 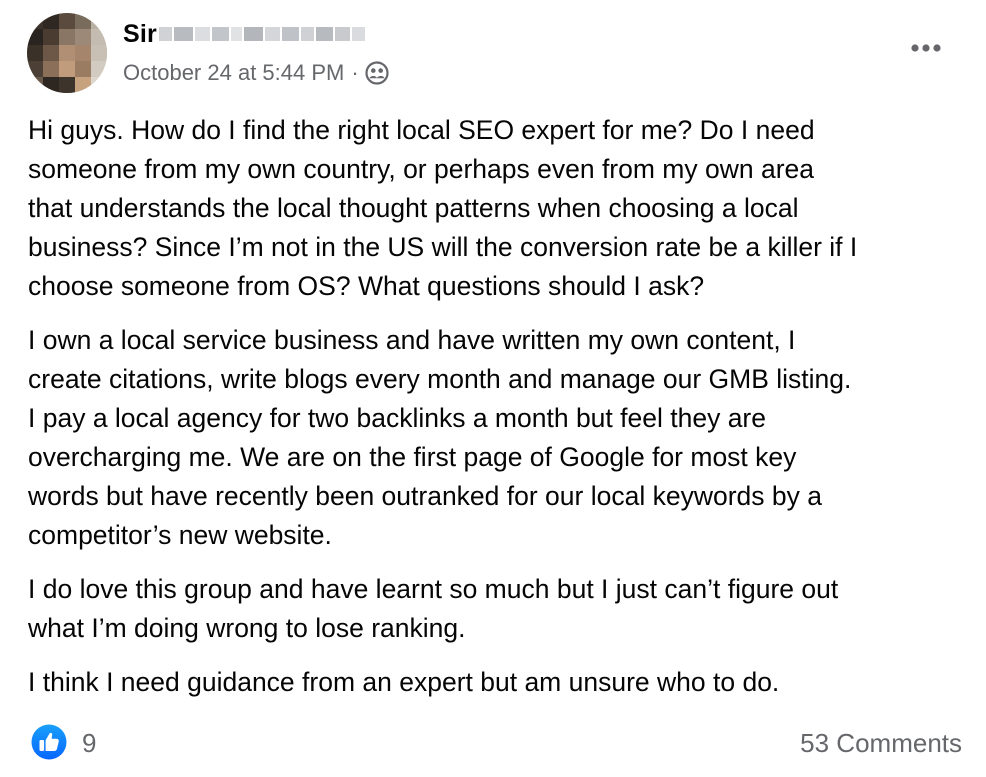 I want to click on like-reaction-button, so click(x=49, y=742).